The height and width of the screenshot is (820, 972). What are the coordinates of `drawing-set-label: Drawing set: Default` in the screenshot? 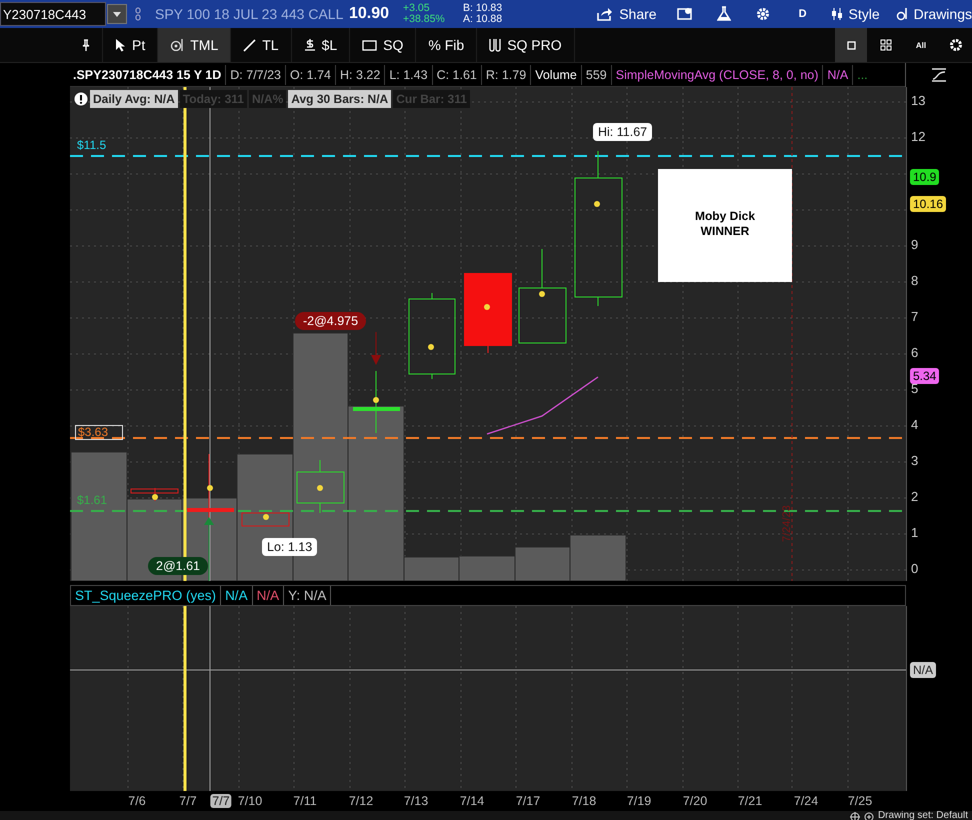 It's located at (923, 815).